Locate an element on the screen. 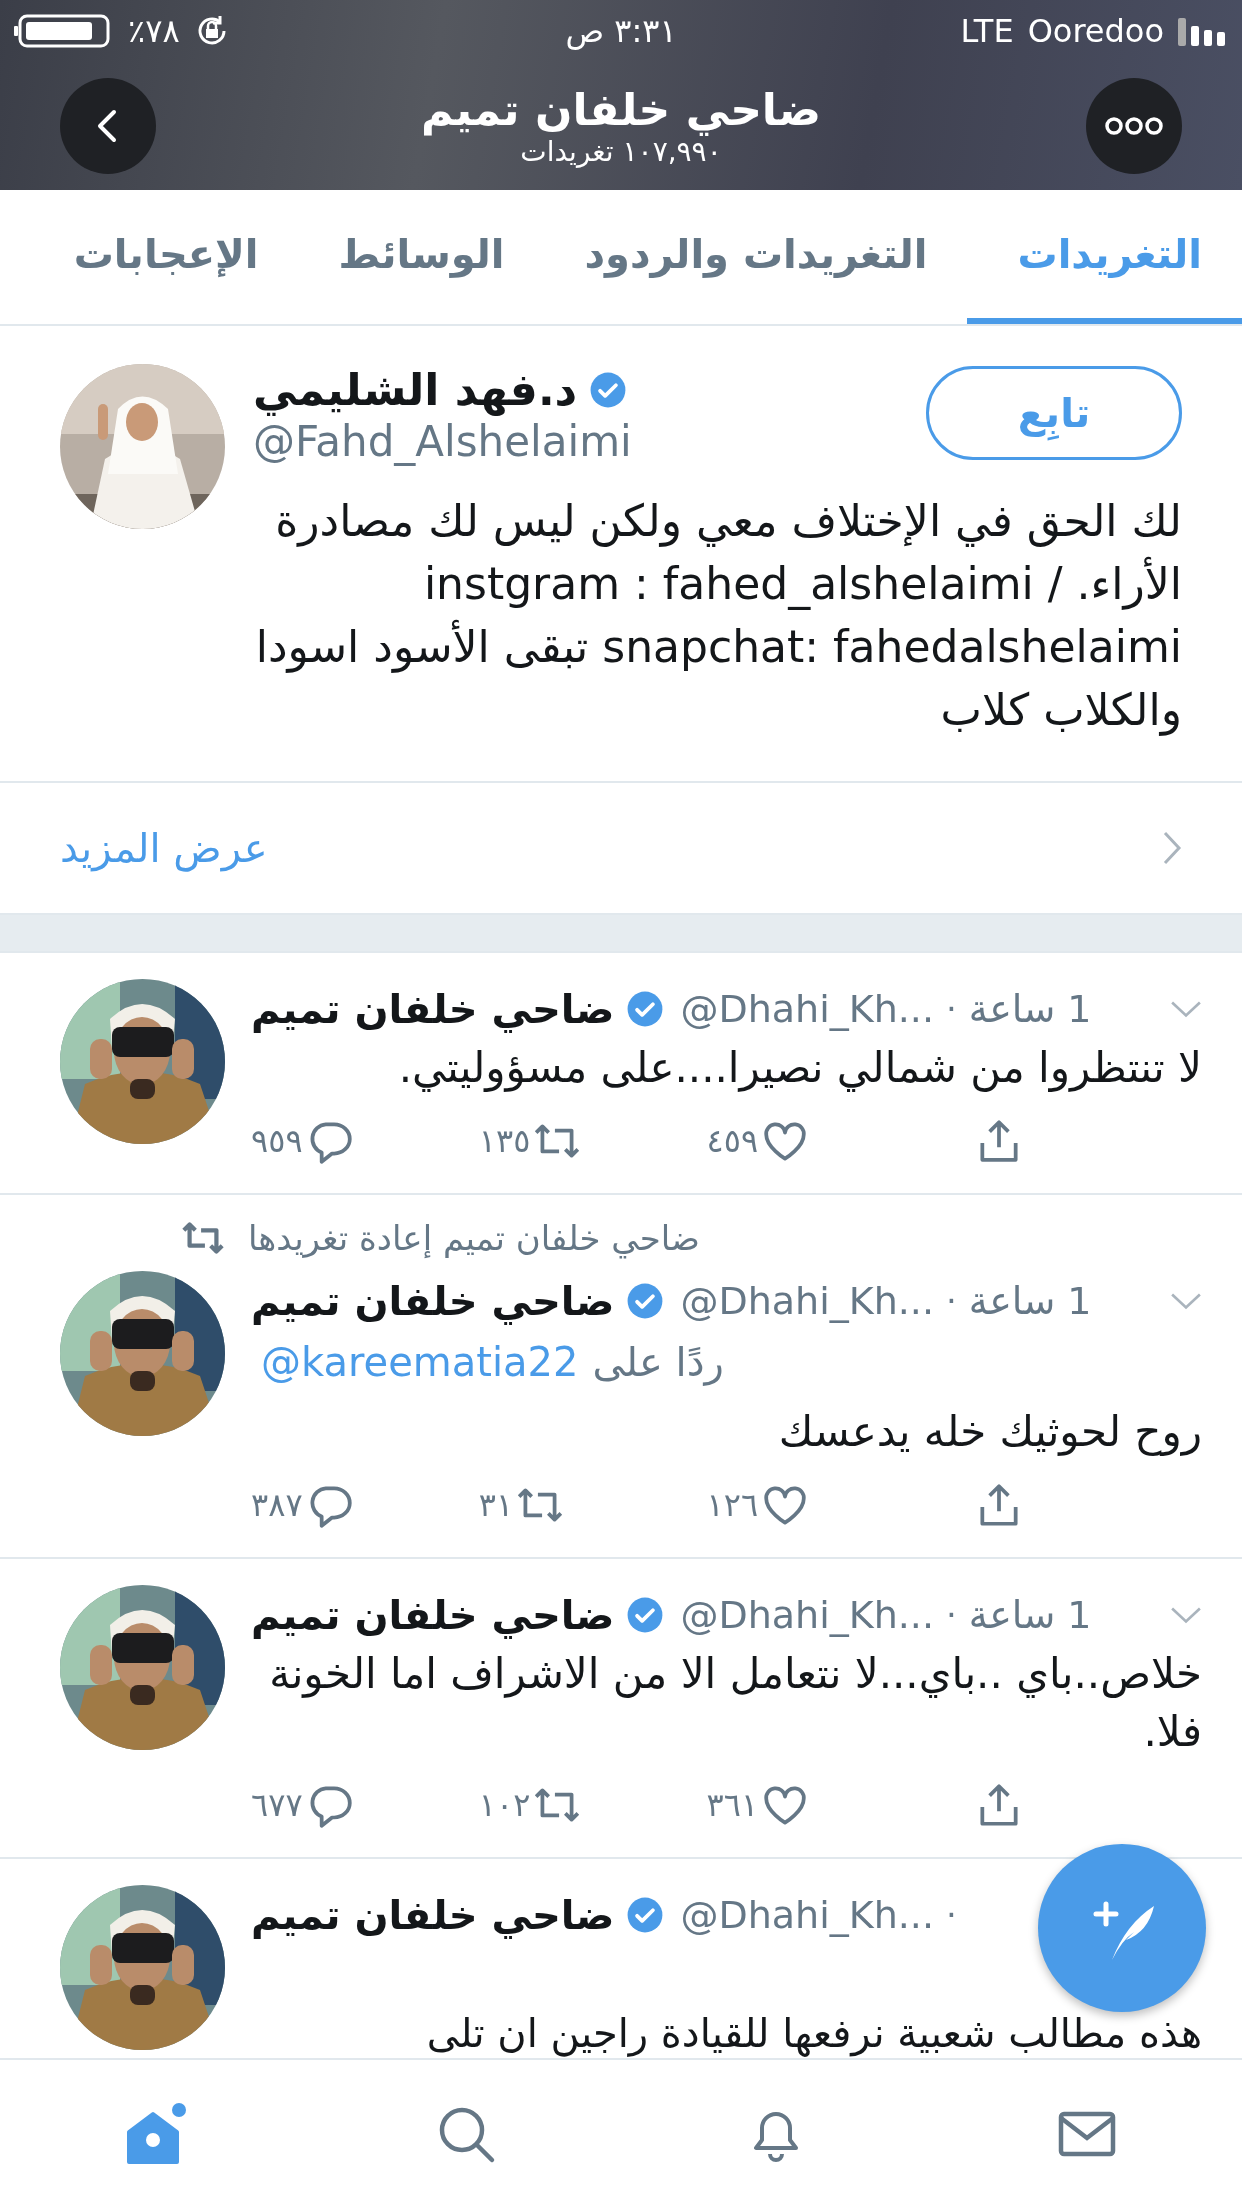 This screenshot has height=2208, width=1242. profile-tab: الإعجابات is located at coordinates (166, 257).